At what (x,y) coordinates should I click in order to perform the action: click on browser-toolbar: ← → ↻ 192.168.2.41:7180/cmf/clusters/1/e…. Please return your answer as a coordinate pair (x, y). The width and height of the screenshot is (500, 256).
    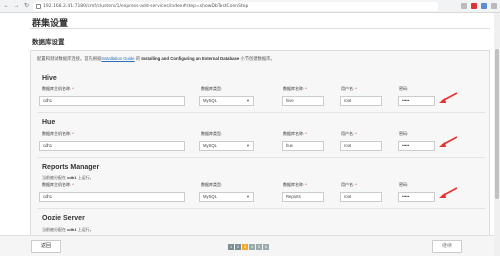
    Looking at the image, I should click on (250, 6).